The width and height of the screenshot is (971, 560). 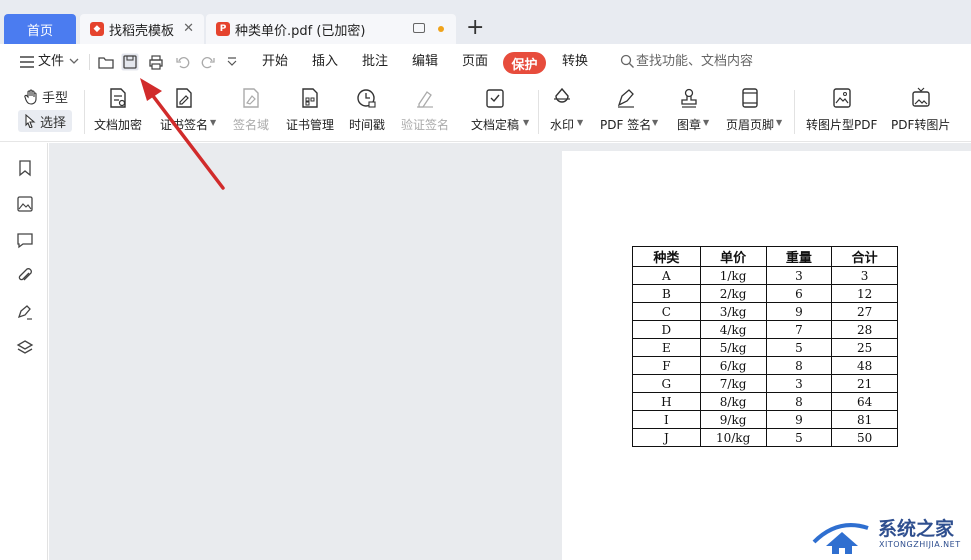 I want to click on undo-icon, so click(x=183, y=62).